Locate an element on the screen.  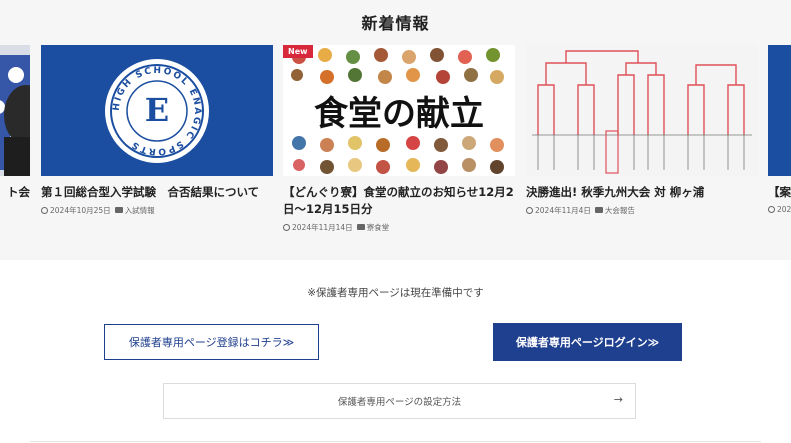
press-photo-image is located at coordinates (15, 110).